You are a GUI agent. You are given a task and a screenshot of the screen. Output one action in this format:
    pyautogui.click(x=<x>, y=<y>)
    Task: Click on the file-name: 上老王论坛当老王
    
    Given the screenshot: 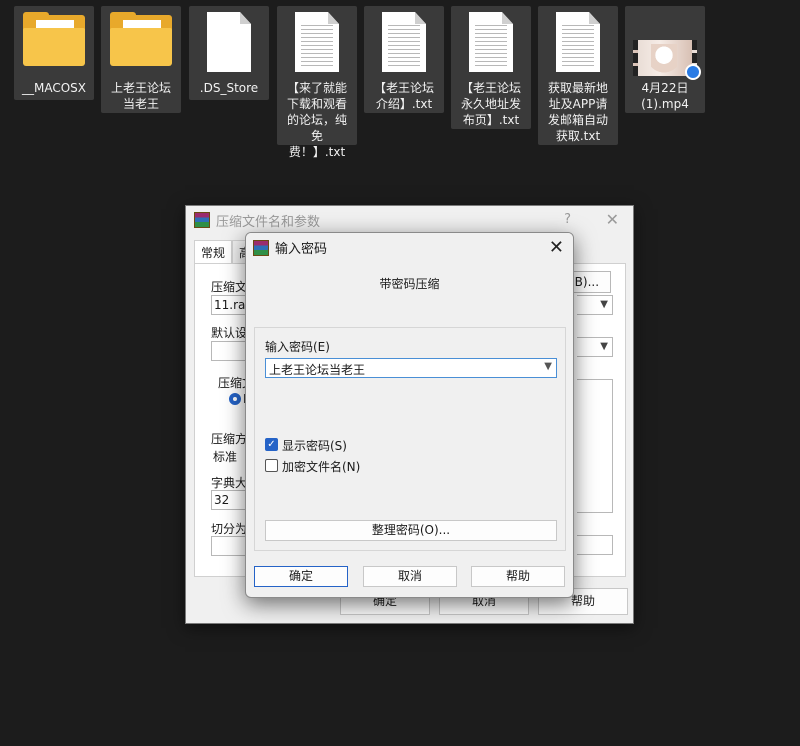 What is the action you would take?
    pyautogui.click(x=141, y=96)
    